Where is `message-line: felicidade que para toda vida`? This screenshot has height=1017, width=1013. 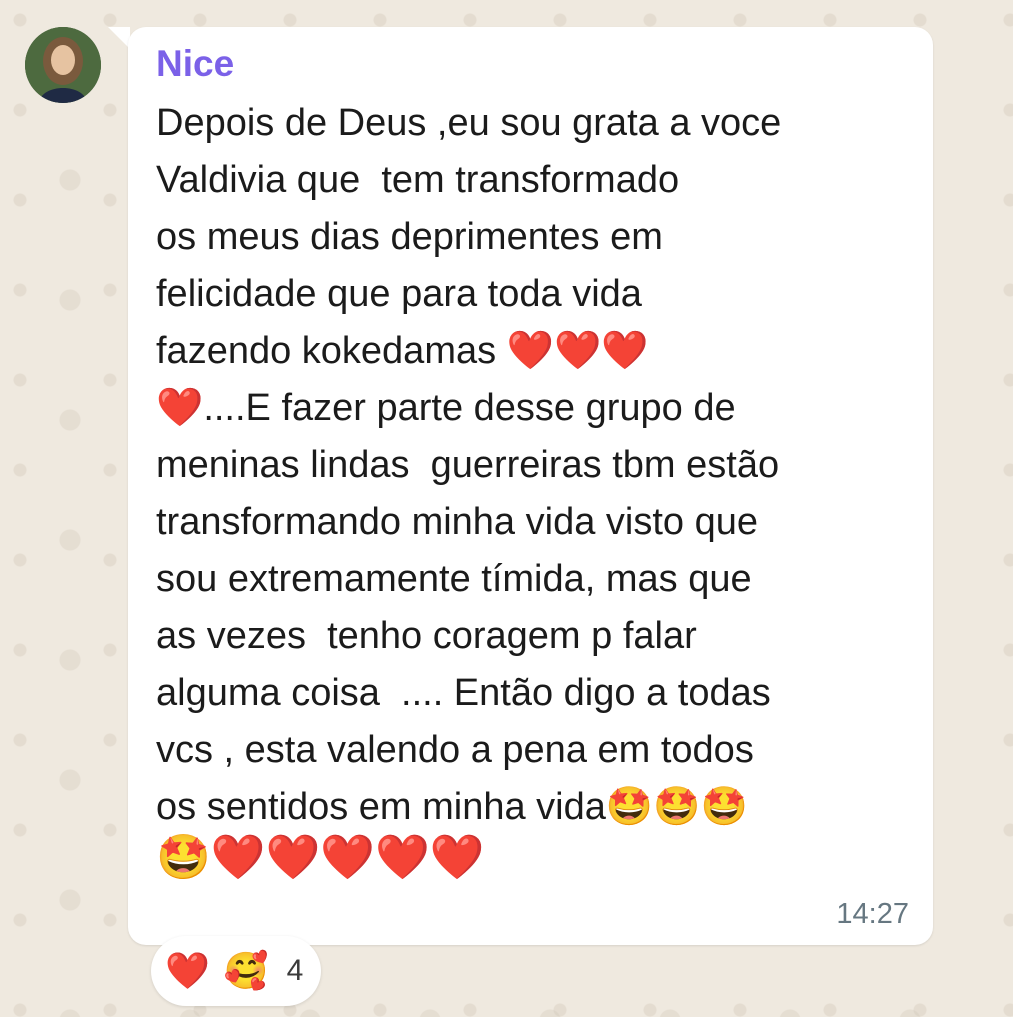
message-line: felicidade que para toda vida is located at coordinates (399, 294).